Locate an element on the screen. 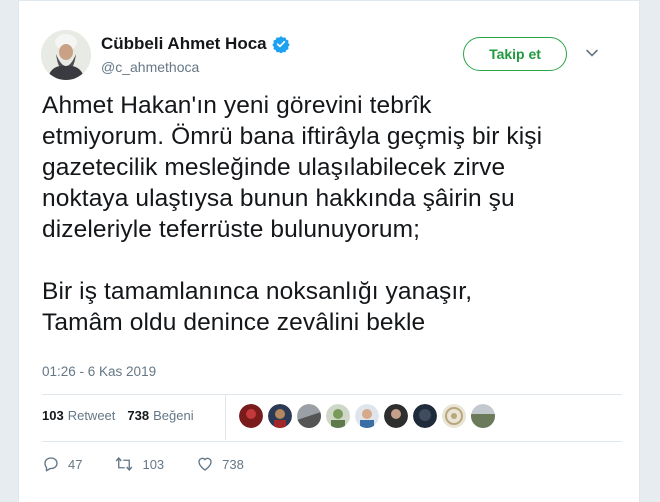 The height and width of the screenshot is (502, 660). heart-icon is located at coordinates (205, 464).